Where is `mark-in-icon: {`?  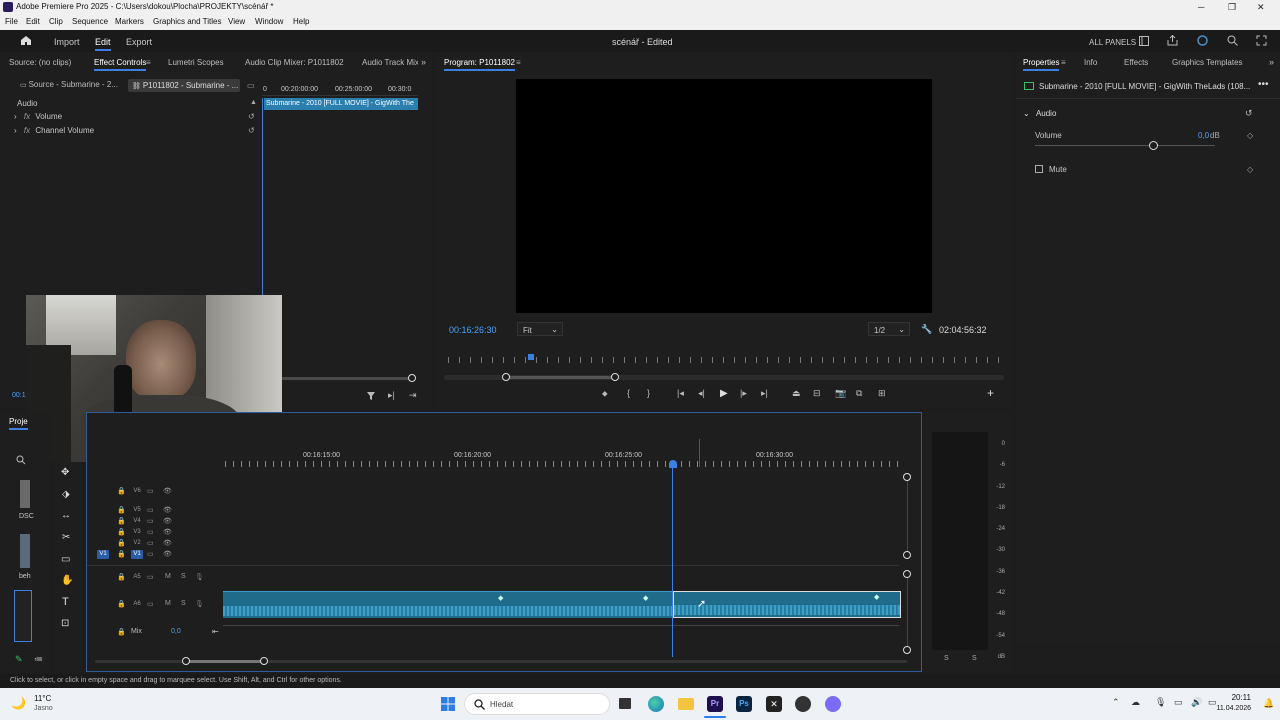 mark-in-icon: { is located at coordinates (628, 393).